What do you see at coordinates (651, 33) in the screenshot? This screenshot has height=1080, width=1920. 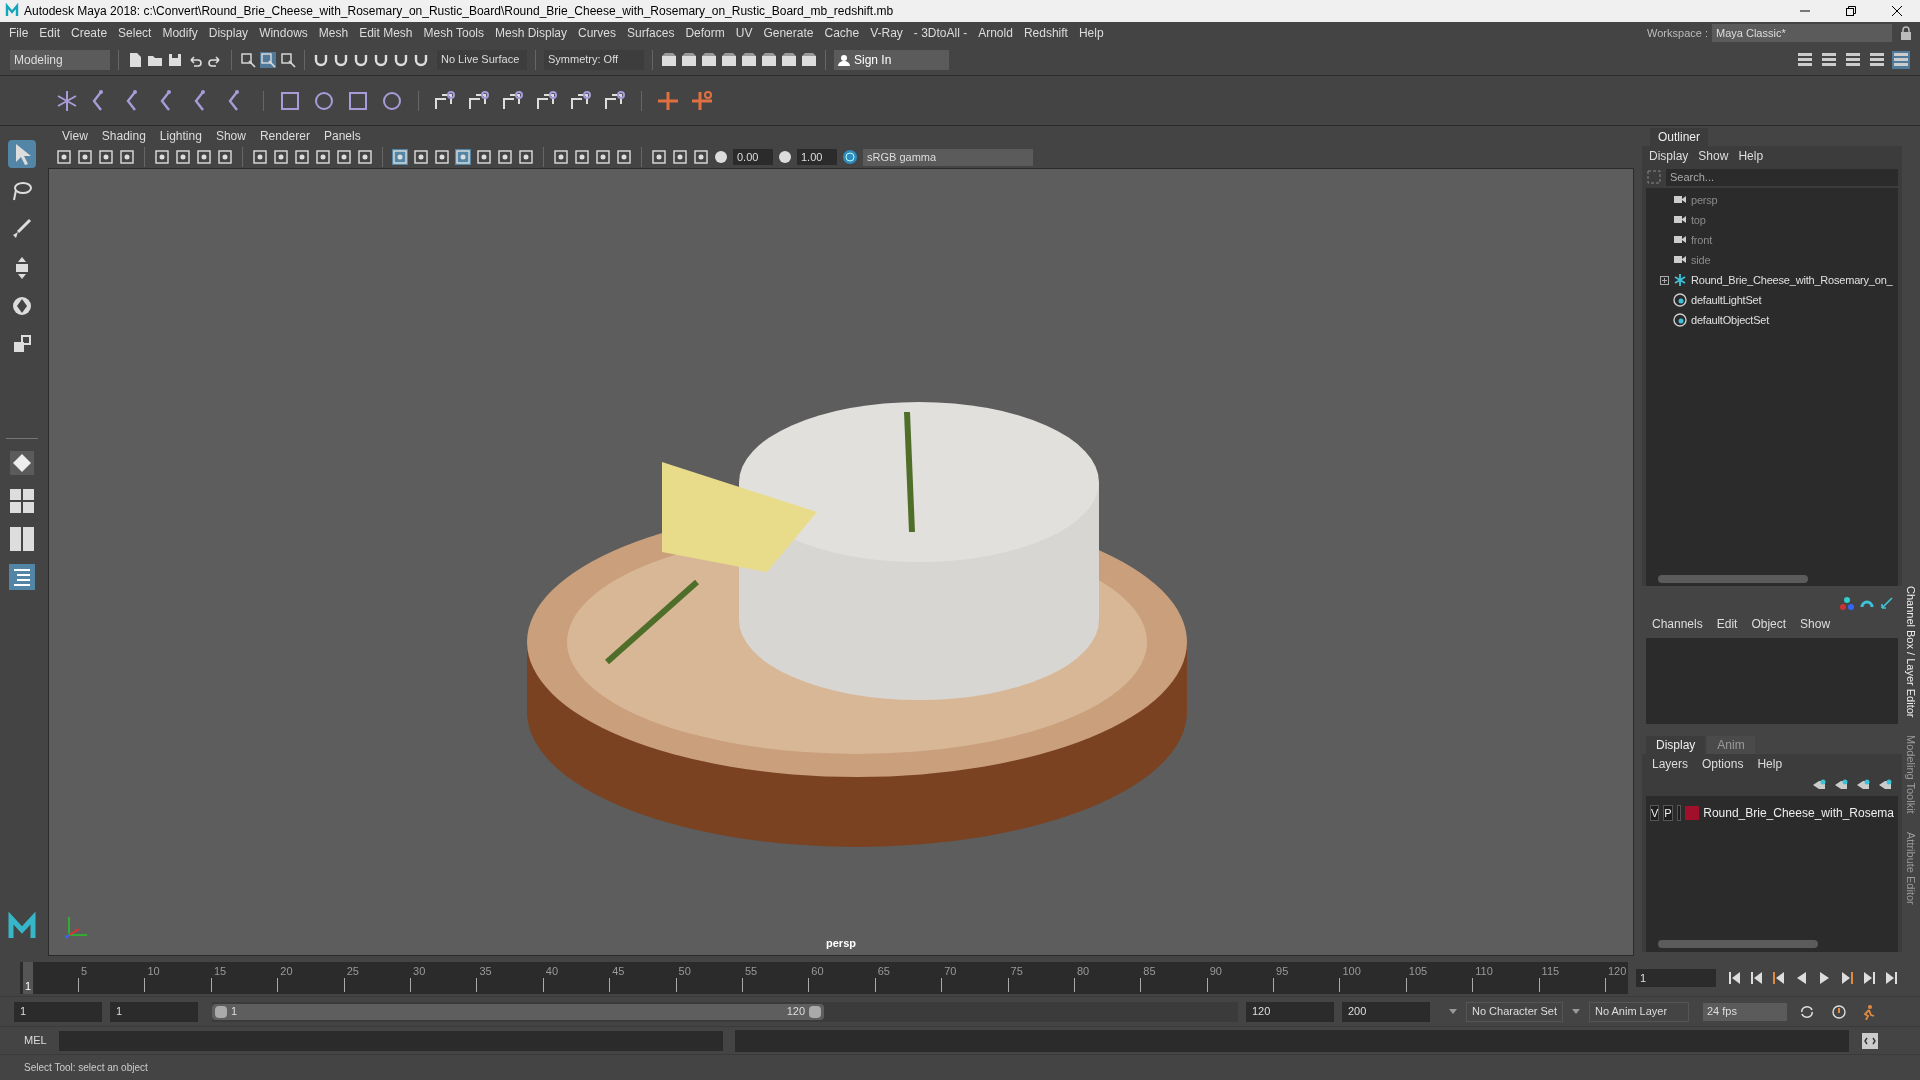 I see `menu-item: Surfaces` at bounding box center [651, 33].